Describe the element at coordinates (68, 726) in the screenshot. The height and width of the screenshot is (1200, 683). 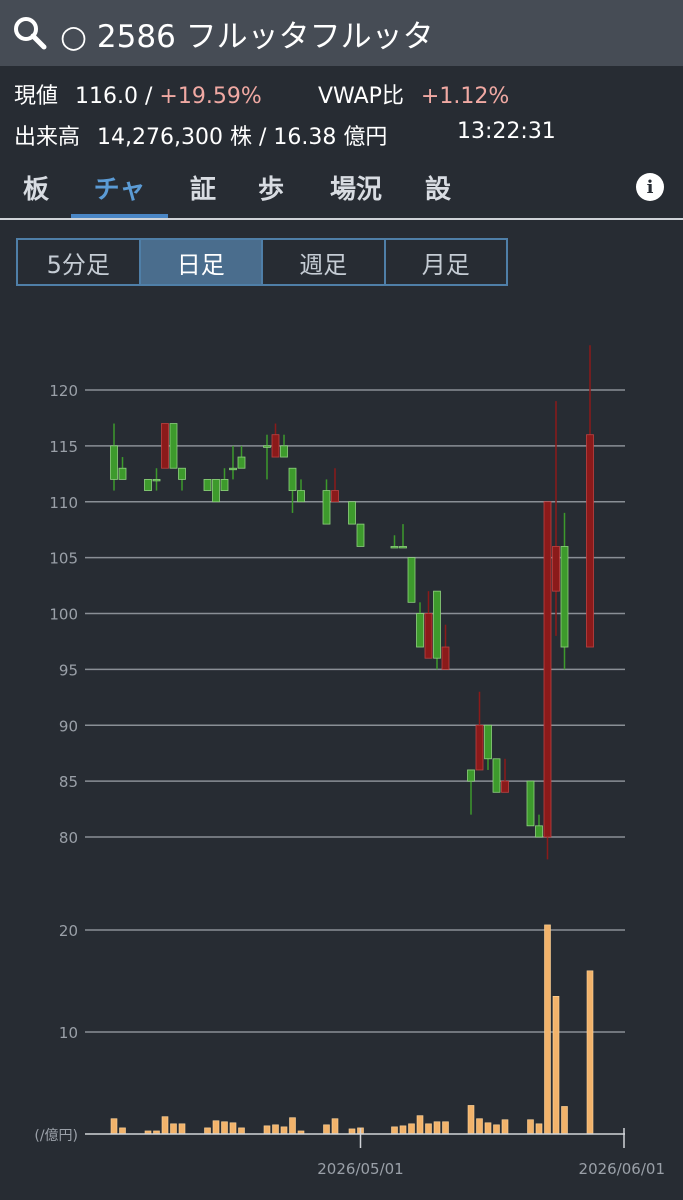
I see `price-tick-label: 90` at that location.